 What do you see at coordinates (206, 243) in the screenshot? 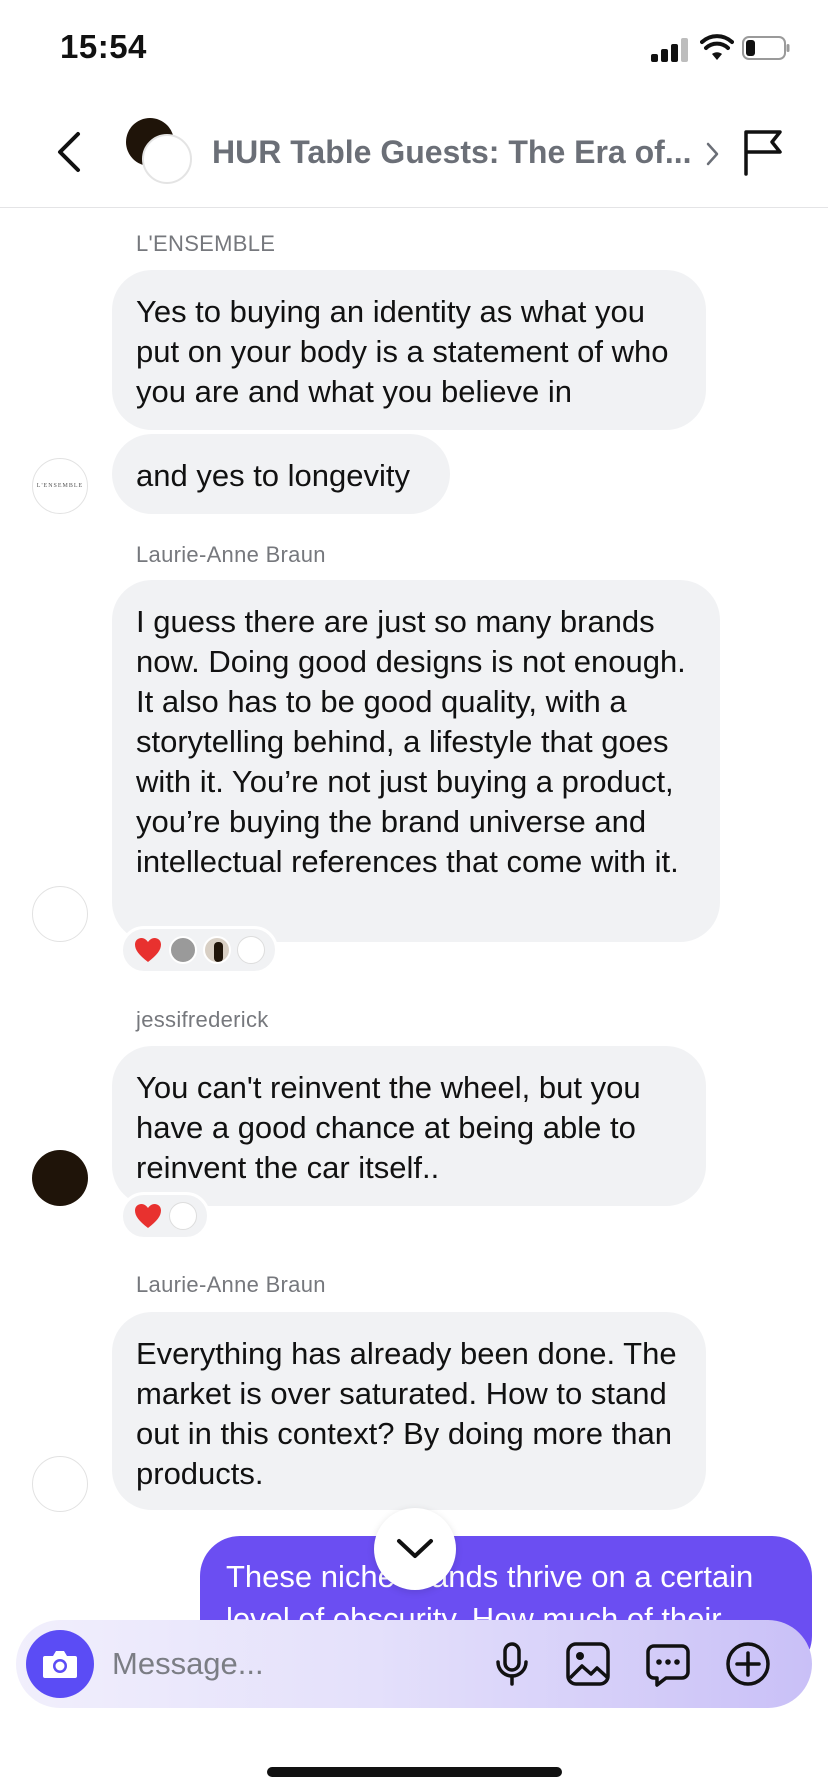
I see `sender-name: L'ENSEMBLE` at bounding box center [206, 243].